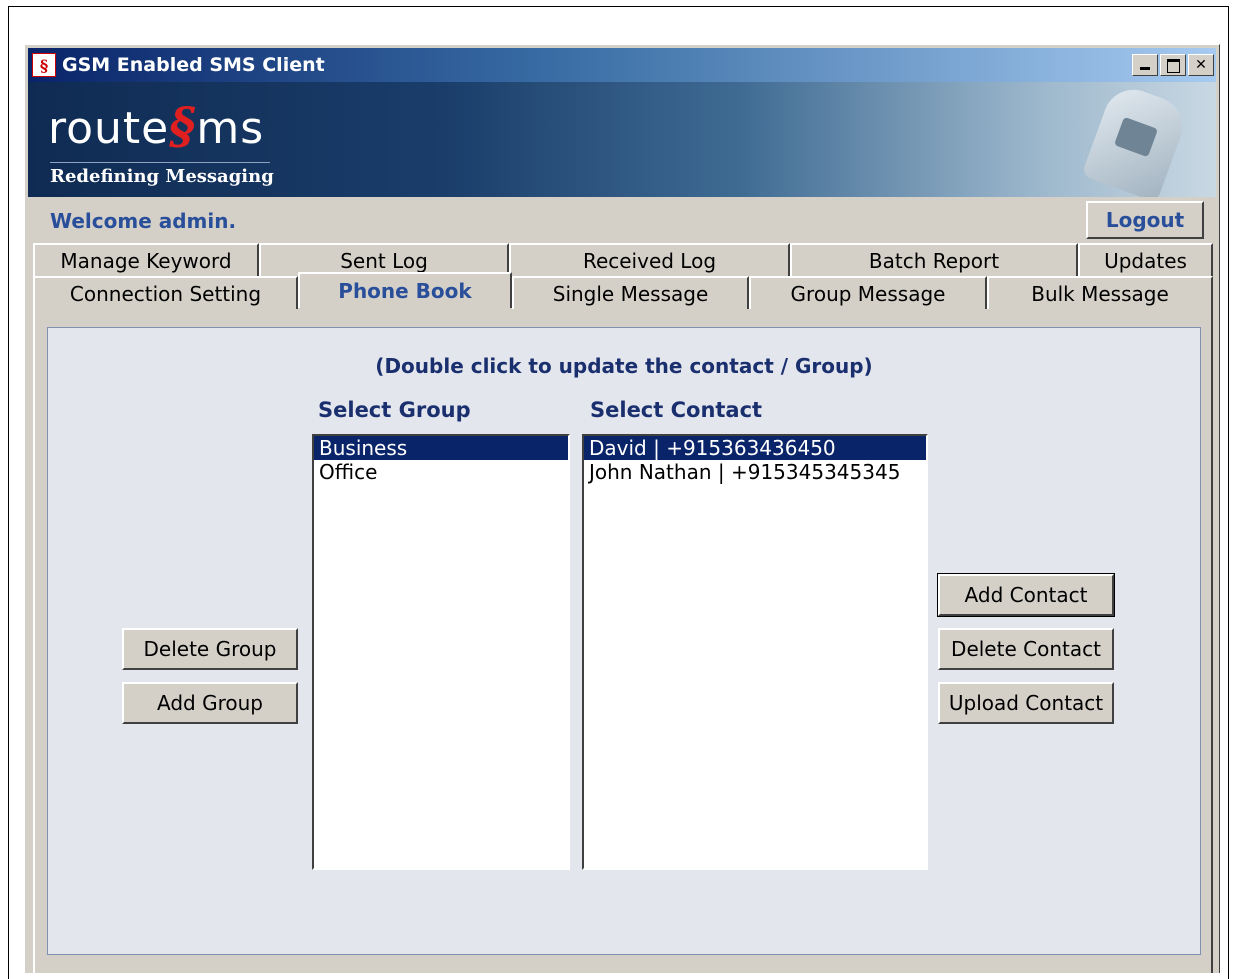  Describe the element at coordinates (1145, 65) in the screenshot. I see `minimize-button` at that location.